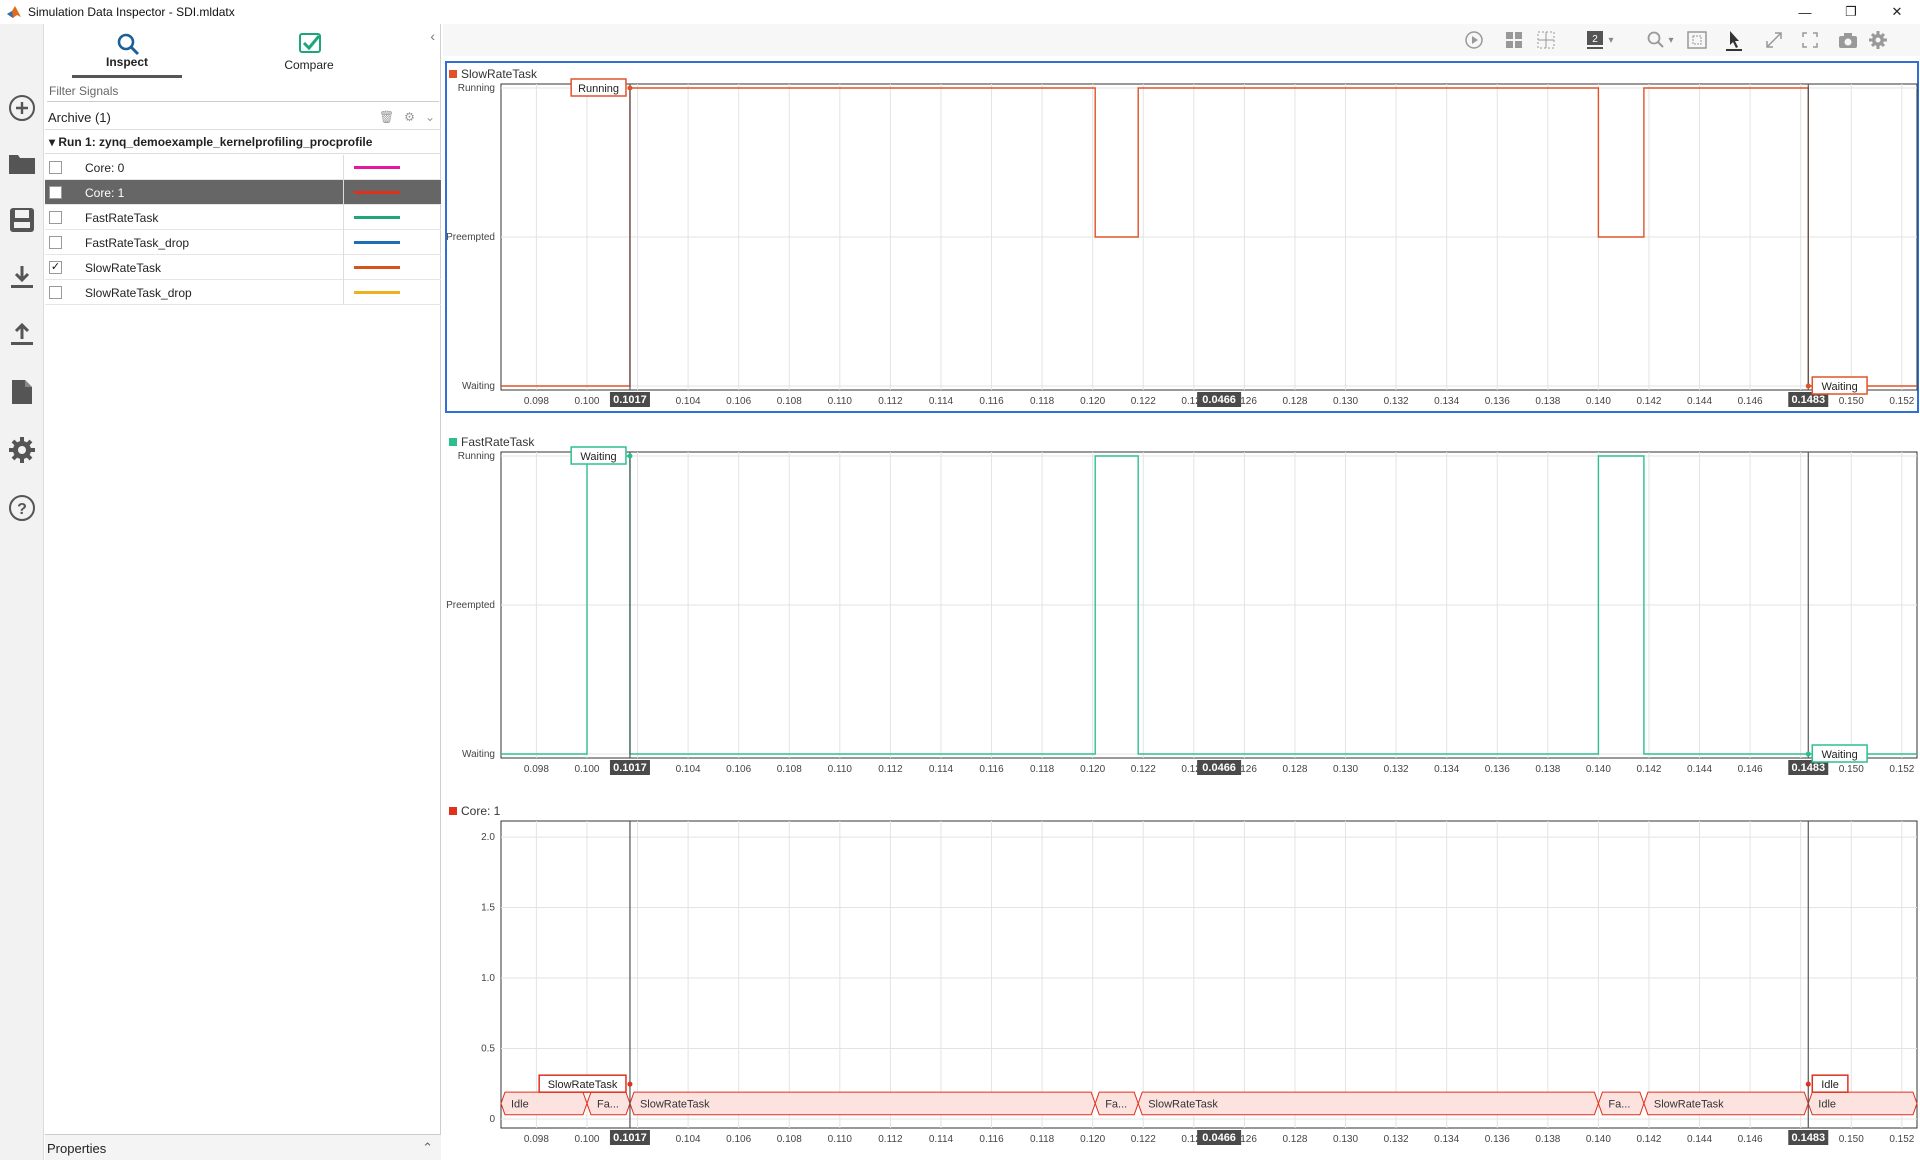  I want to click on plot-title: FastRateTask, so click(498, 442).